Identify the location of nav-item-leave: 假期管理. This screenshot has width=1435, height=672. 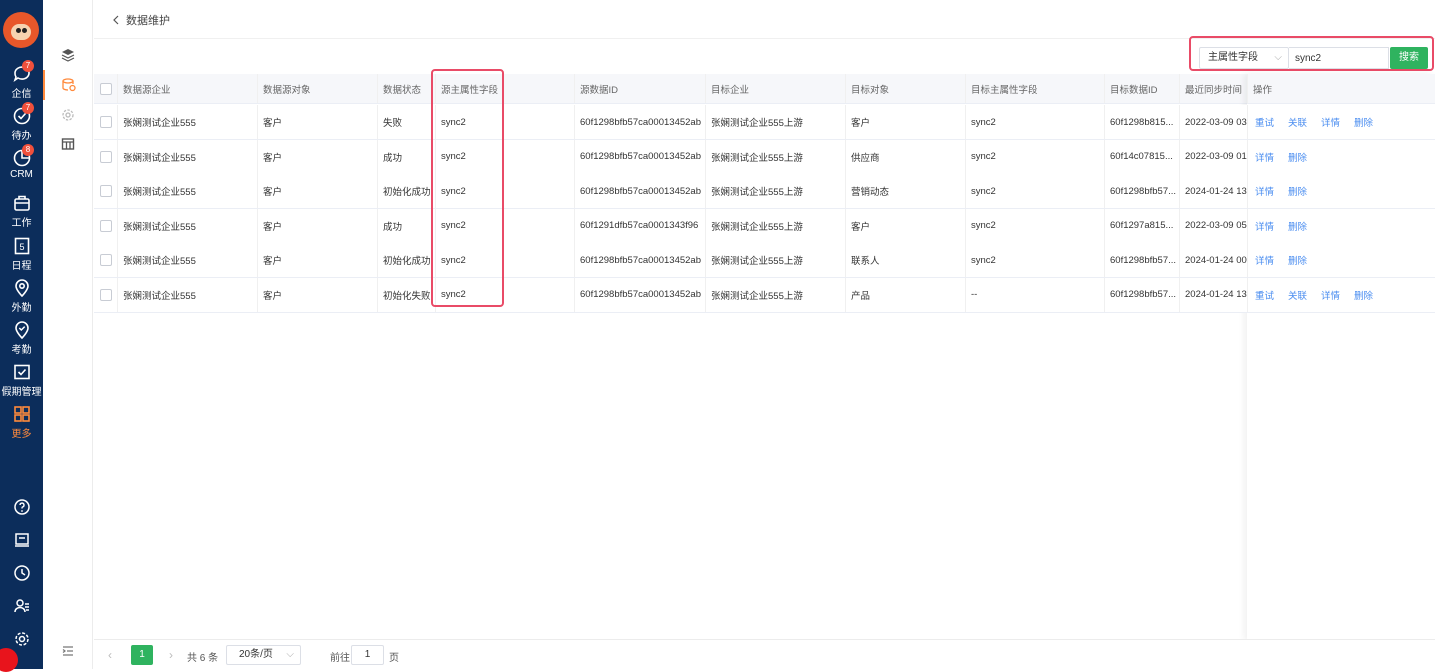
(21, 382).